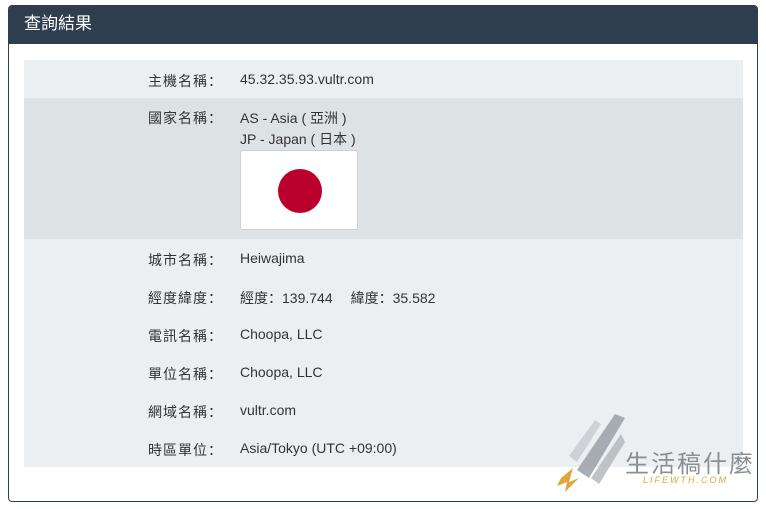 The height and width of the screenshot is (509, 766). I want to click on site-watermark: 生活稿什麼 LIFEWTH.COM, so click(657, 453).